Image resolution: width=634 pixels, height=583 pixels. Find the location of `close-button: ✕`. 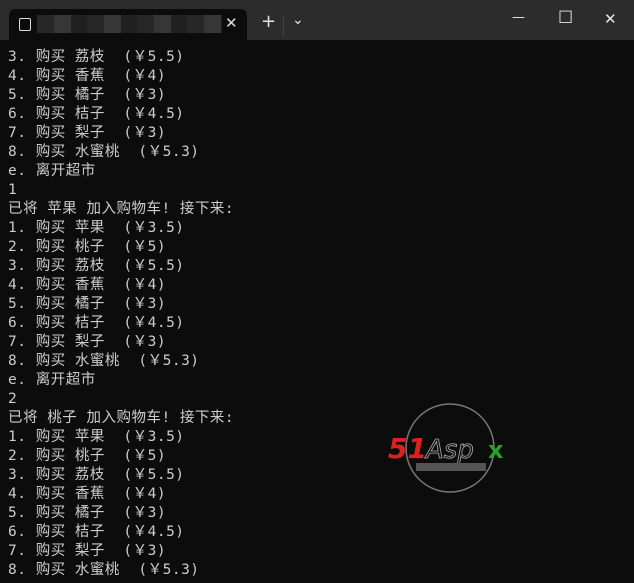

close-button: ✕ is located at coordinates (610, 19).